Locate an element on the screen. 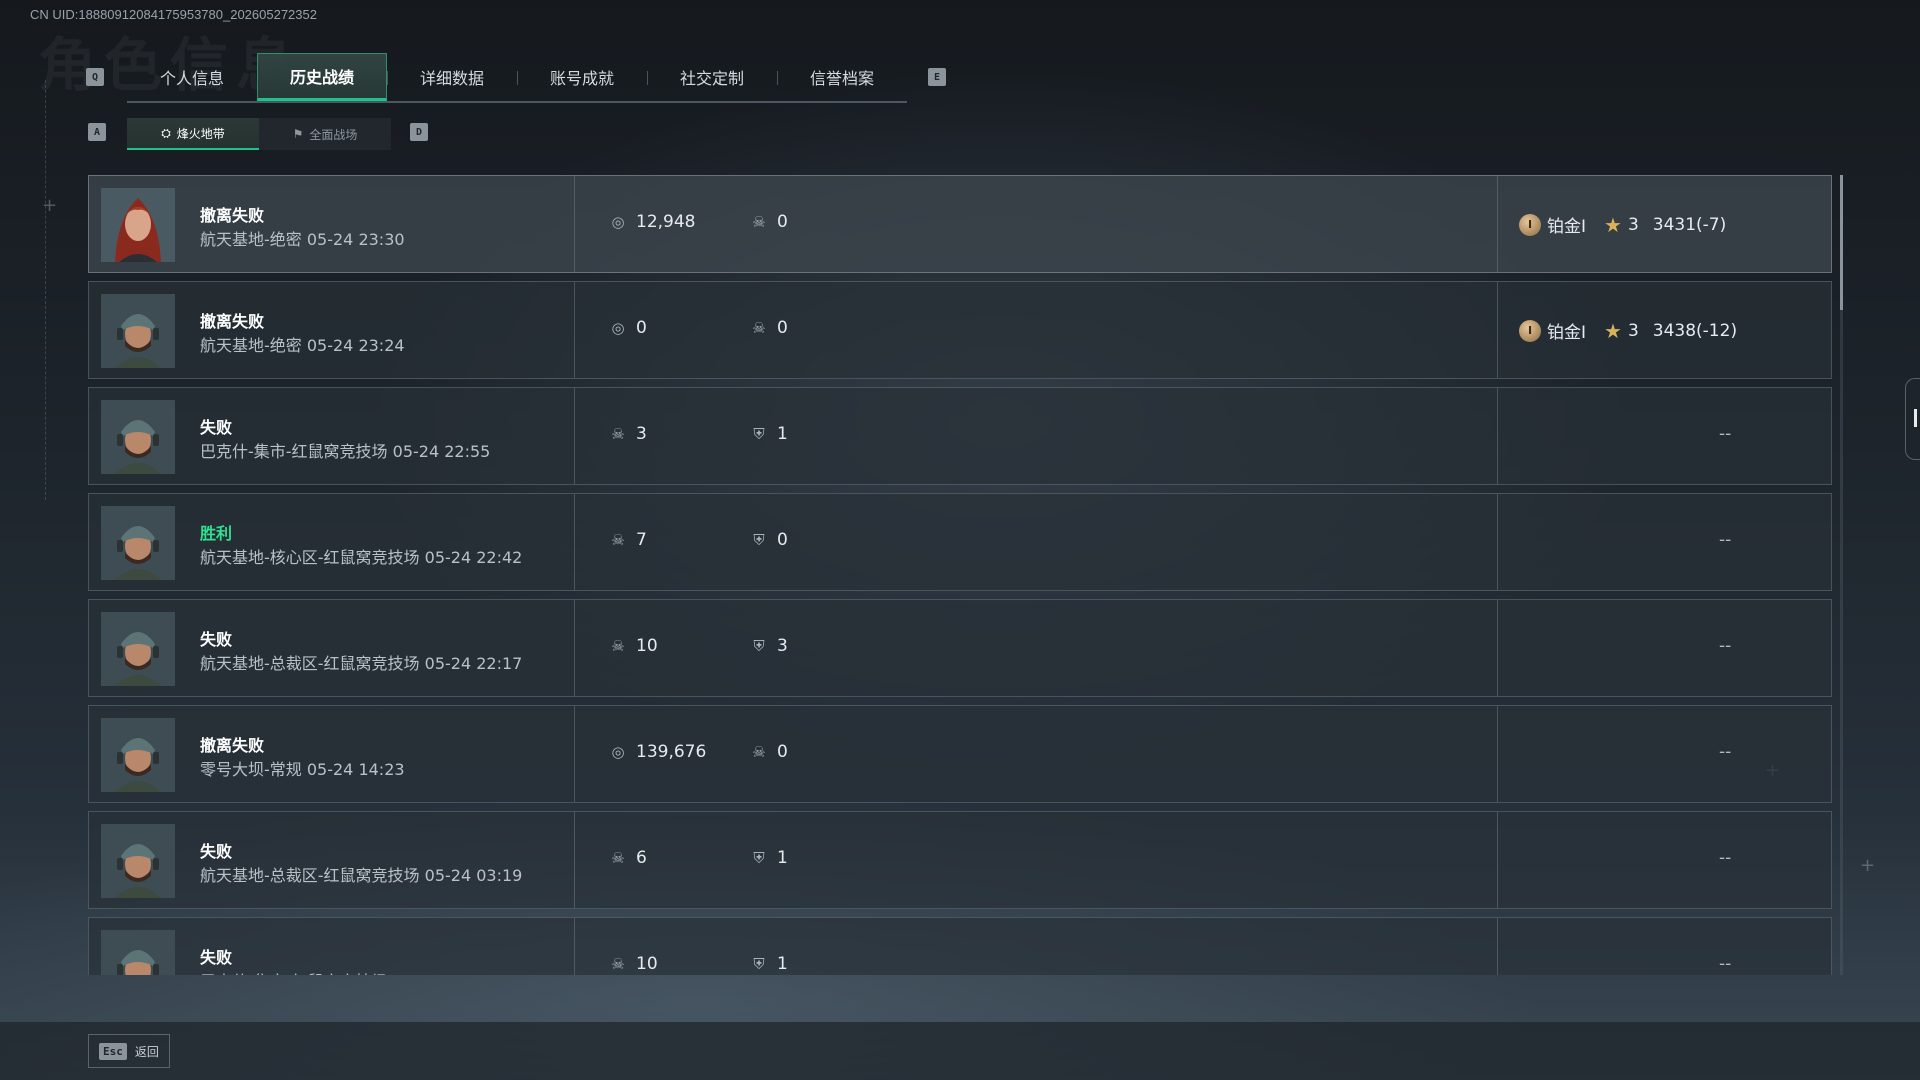  back-label: 返回 is located at coordinates (146, 1051).